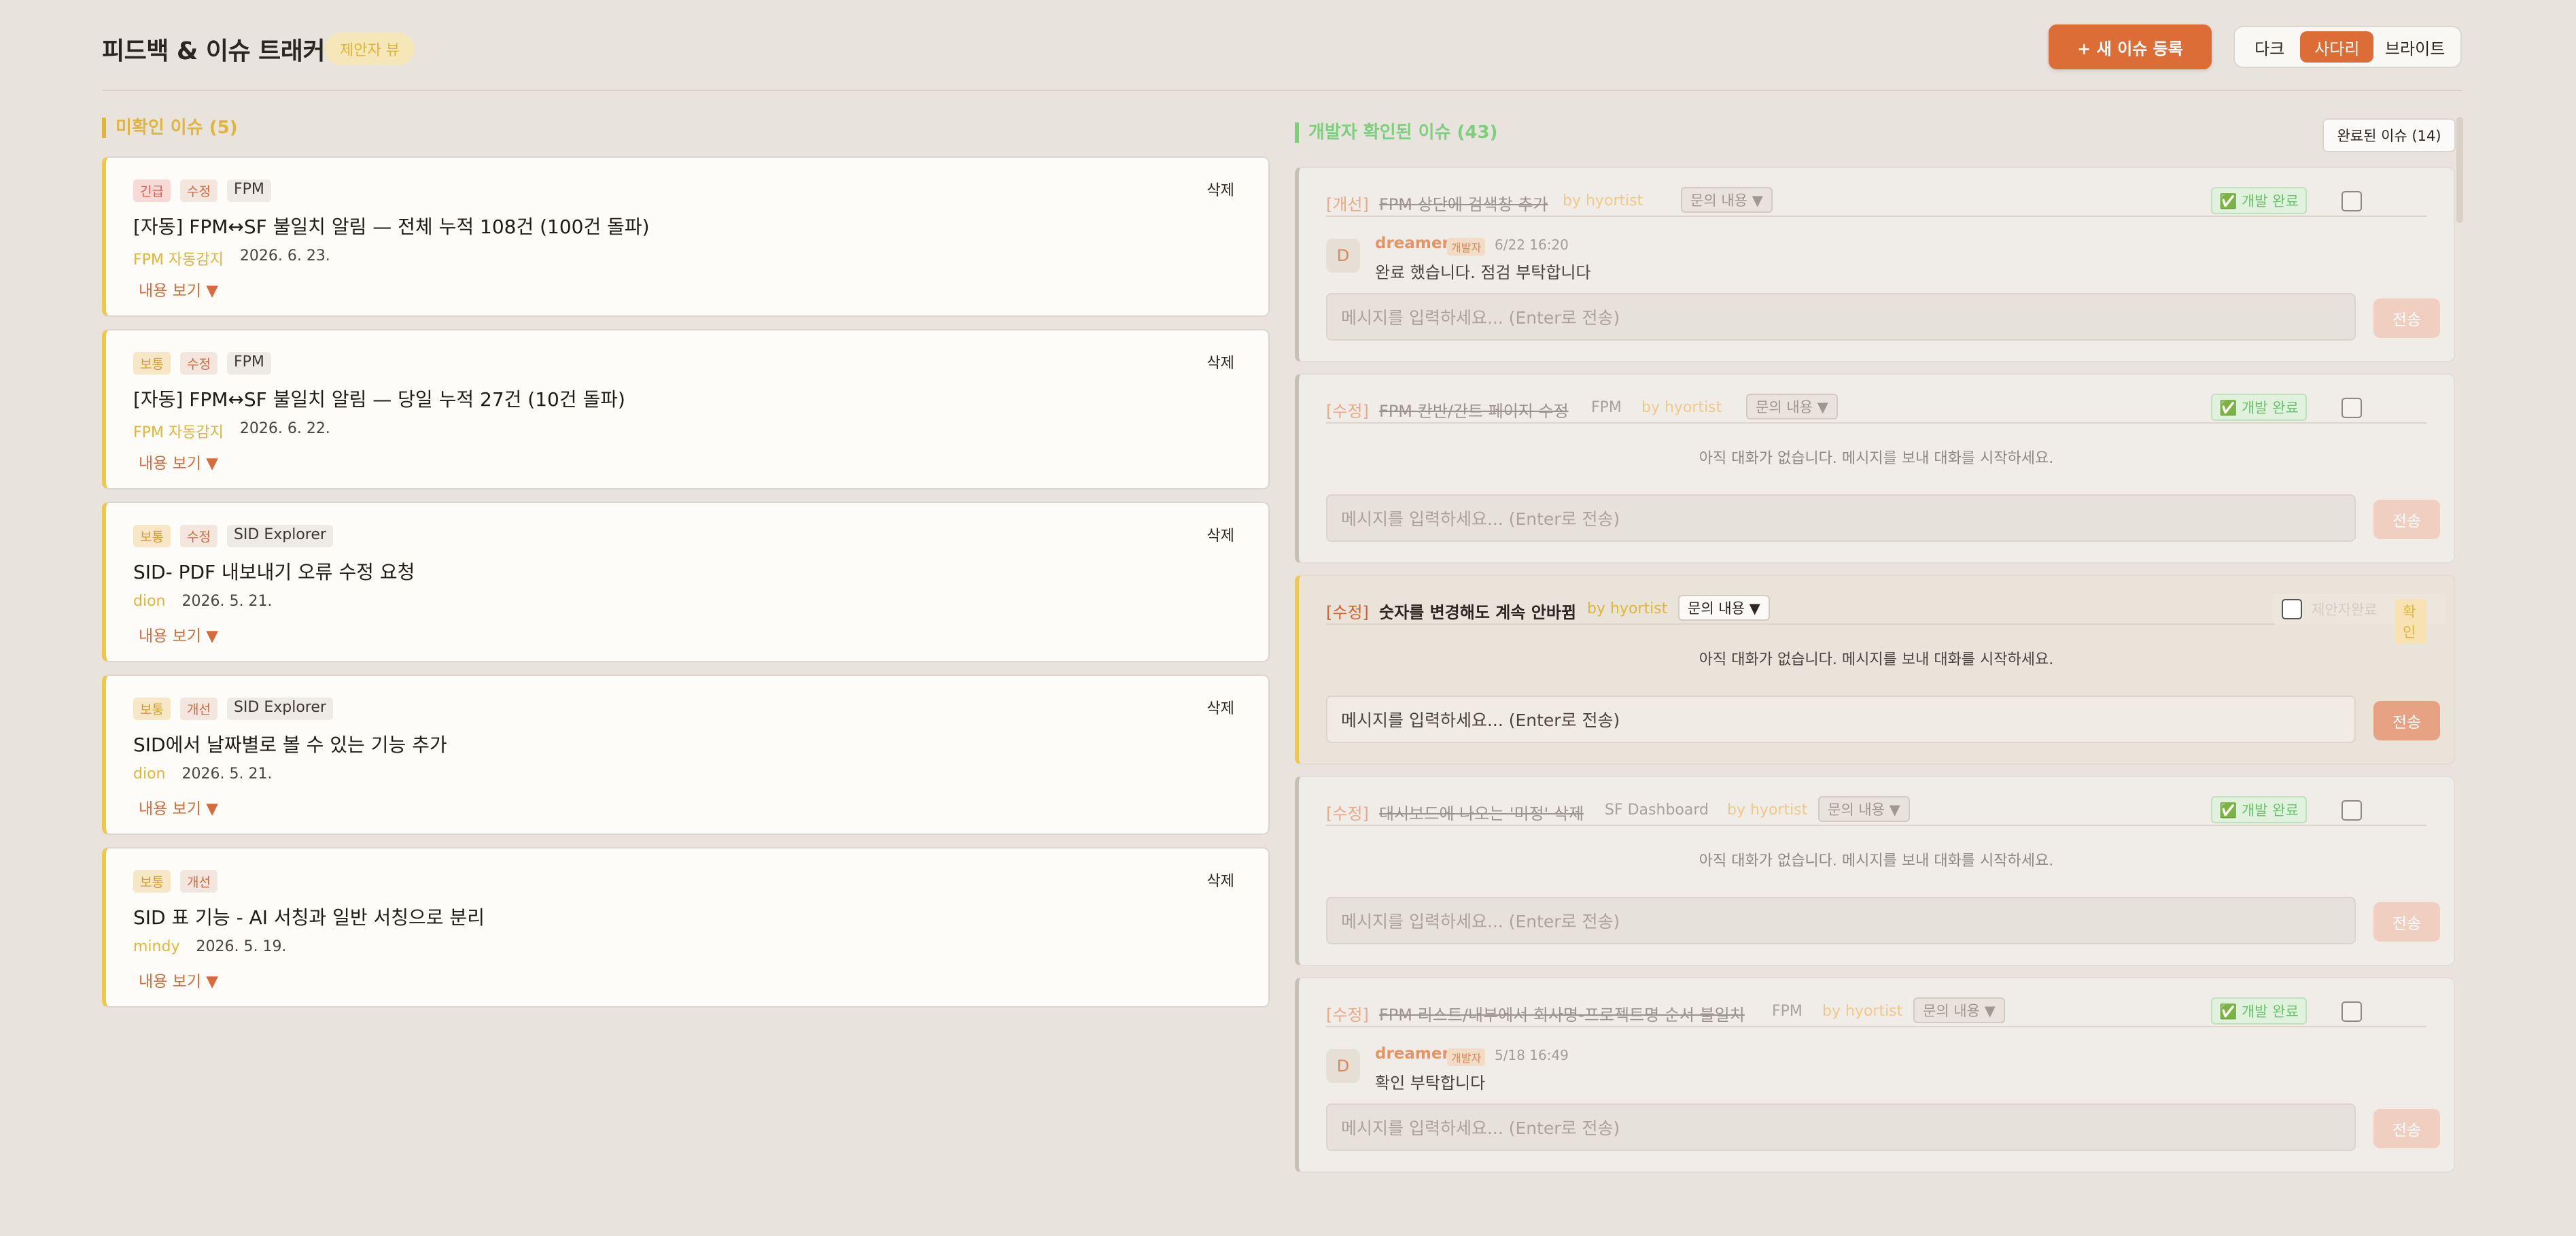 The width and height of the screenshot is (2576, 1236). What do you see at coordinates (2345, 610) in the screenshot?
I see `requester-complete-label: 제안자완료` at bounding box center [2345, 610].